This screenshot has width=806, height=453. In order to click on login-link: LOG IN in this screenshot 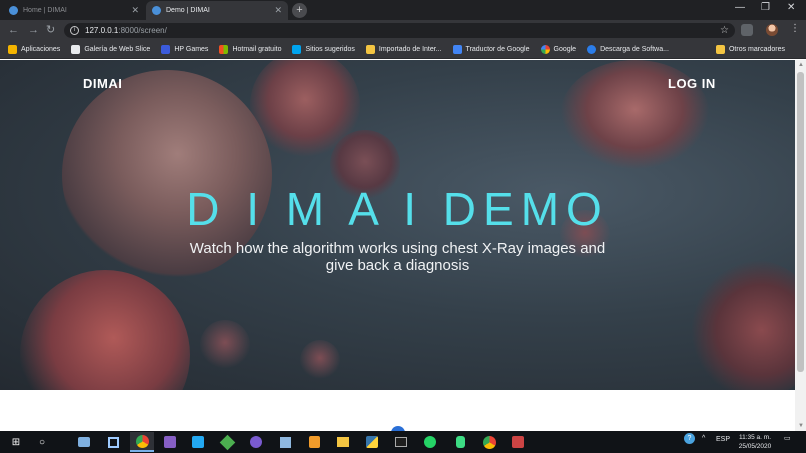, I will do `click(692, 83)`.